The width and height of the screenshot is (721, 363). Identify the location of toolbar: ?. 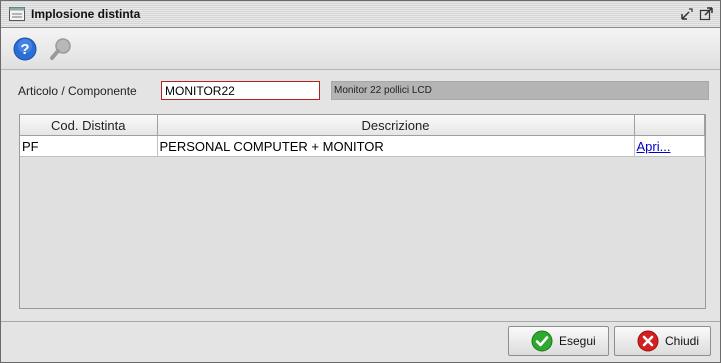
(360, 49).